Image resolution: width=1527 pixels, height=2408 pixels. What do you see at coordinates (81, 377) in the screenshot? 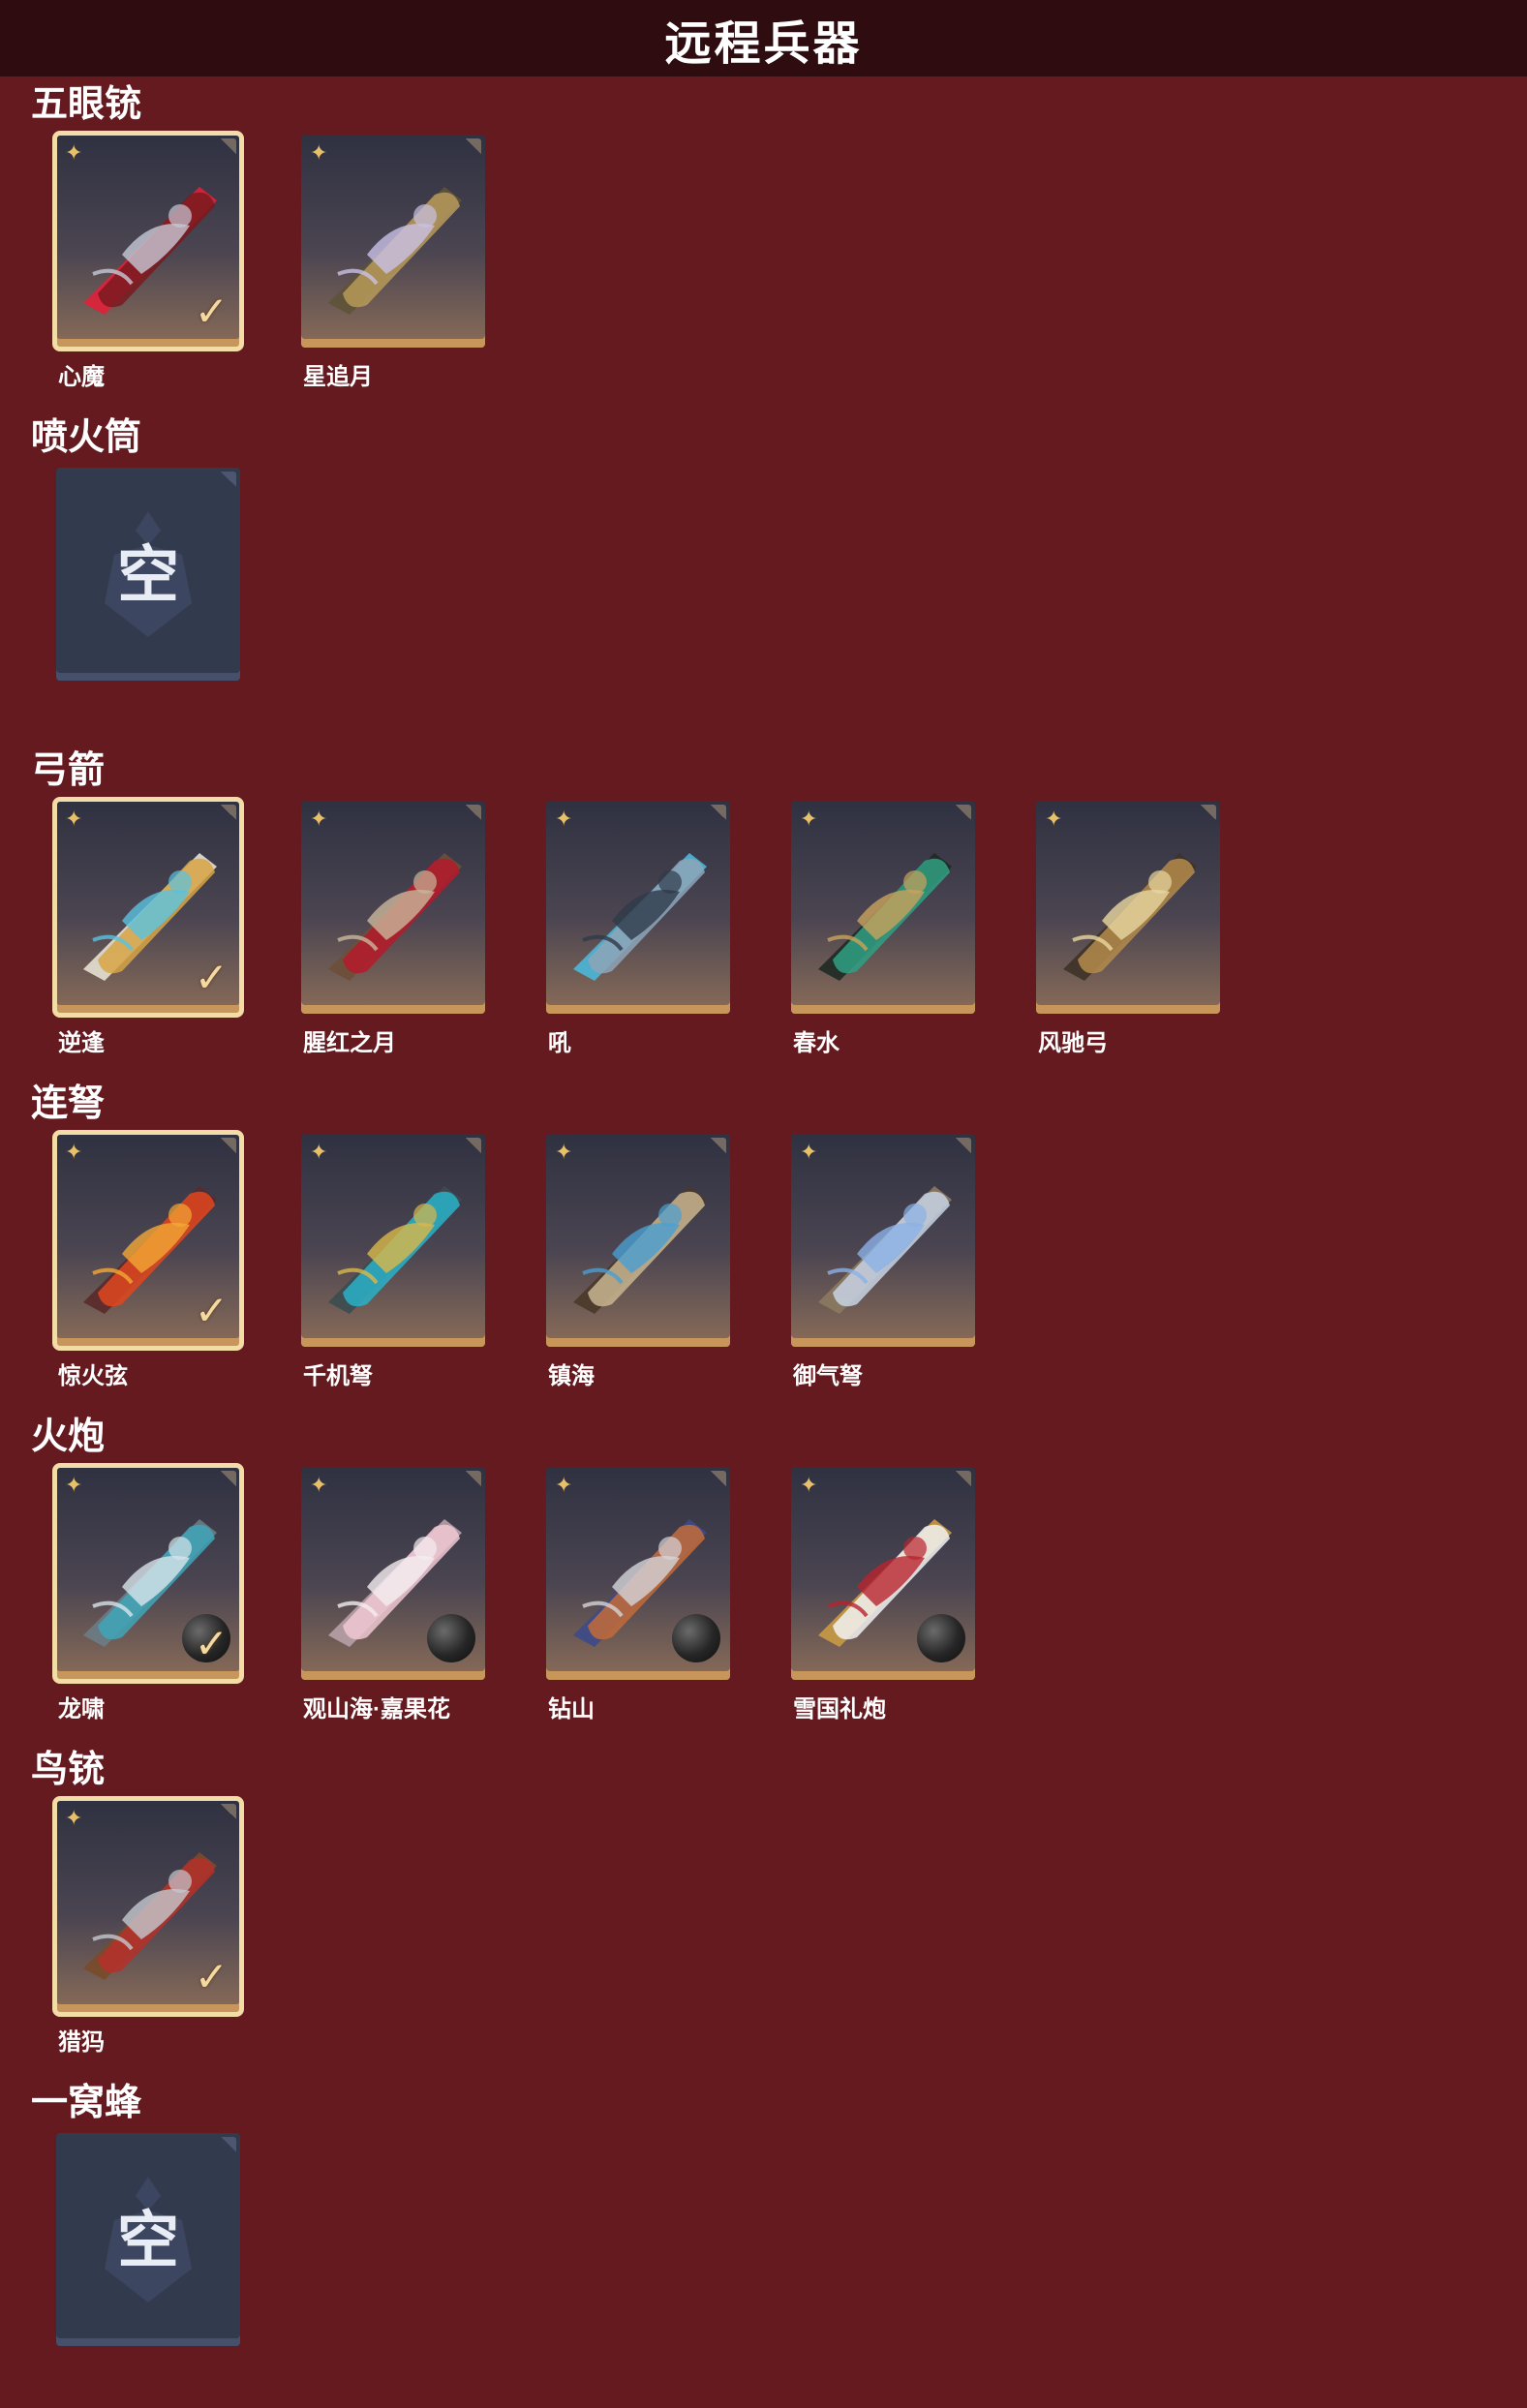
I see `weapon-name: 心魔` at bounding box center [81, 377].